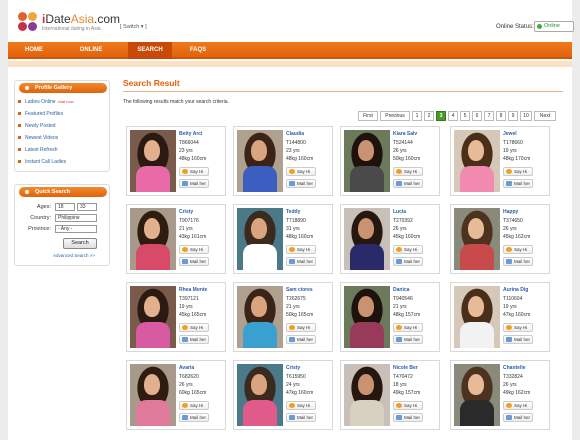 Image resolution: width=580 pixels, height=440 pixels. What do you see at coordinates (554, 26) in the screenshot?
I see `online-status-select: Online` at bounding box center [554, 26].